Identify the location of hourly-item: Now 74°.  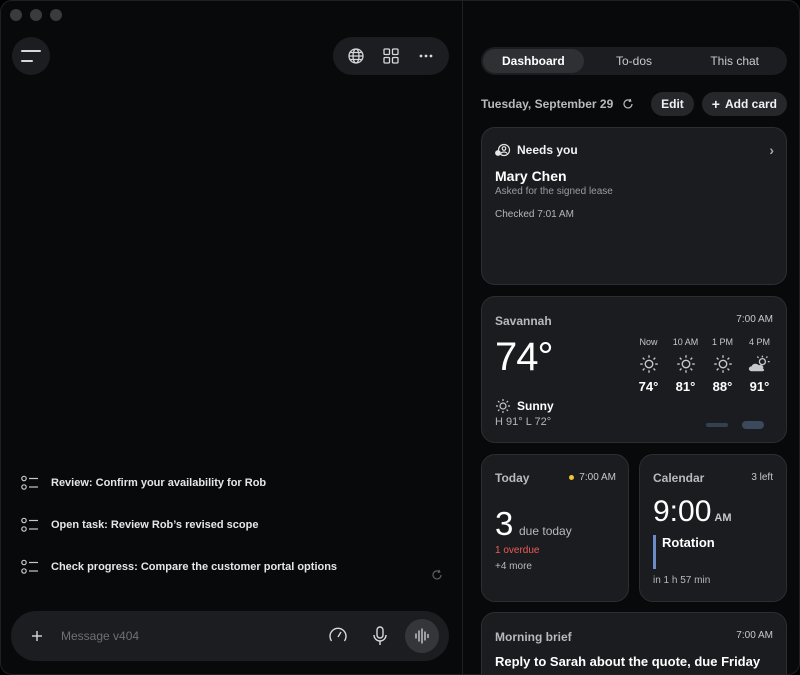
(648, 365).